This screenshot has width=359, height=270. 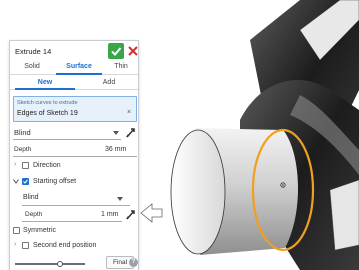 I want to click on symmetric-option: Symmetric, so click(x=75, y=230).